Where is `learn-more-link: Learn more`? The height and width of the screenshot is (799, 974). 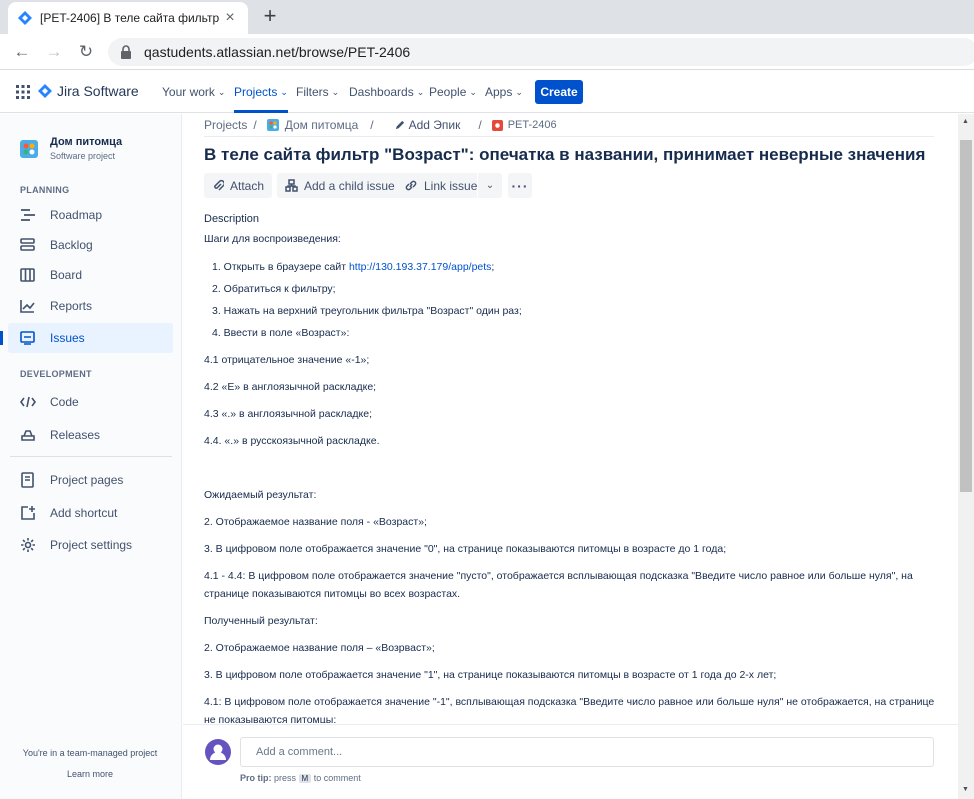
learn-more-link: Learn more is located at coordinates (90, 774).